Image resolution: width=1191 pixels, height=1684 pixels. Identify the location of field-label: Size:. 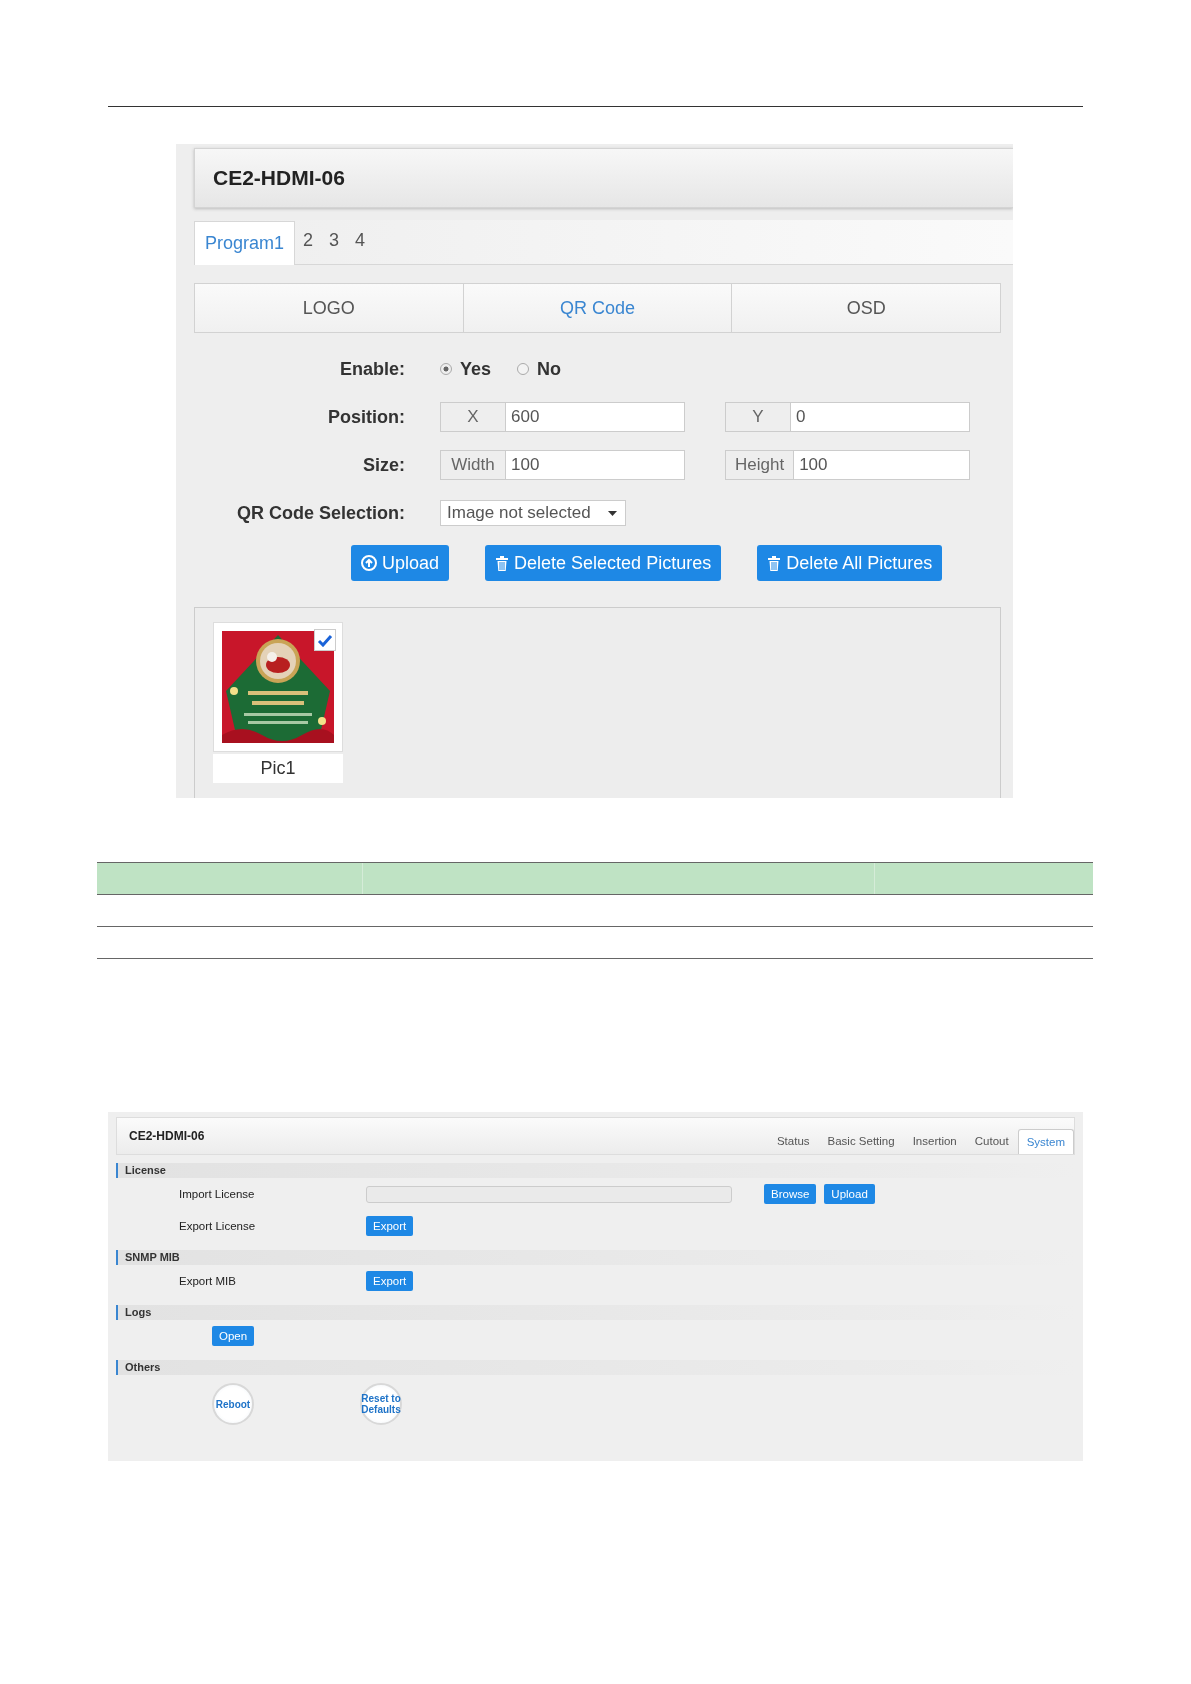
(384, 465).